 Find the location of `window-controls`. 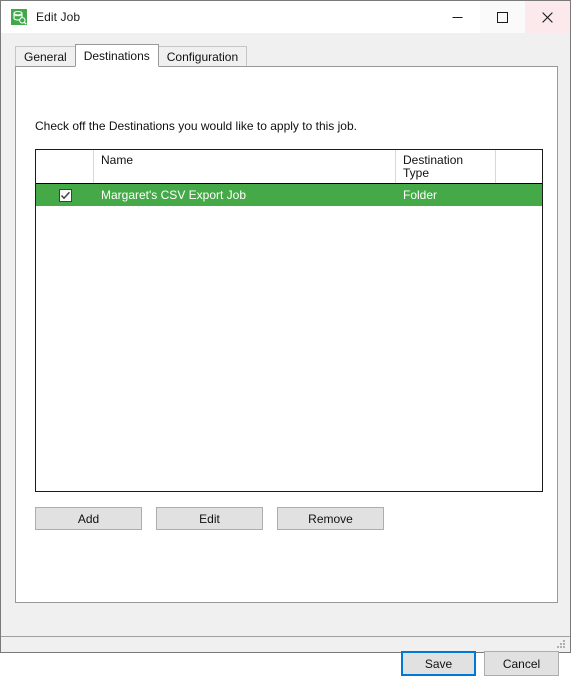

window-controls is located at coordinates (502, 17).